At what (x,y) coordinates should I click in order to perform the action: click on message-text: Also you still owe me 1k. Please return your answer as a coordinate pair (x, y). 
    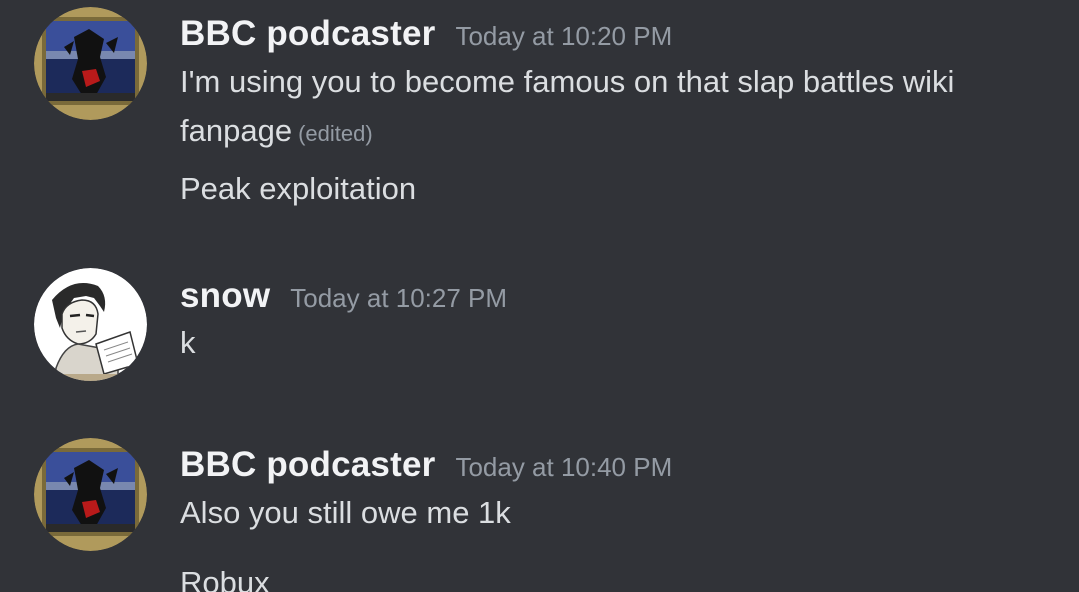
    Looking at the image, I should click on (345, 513).